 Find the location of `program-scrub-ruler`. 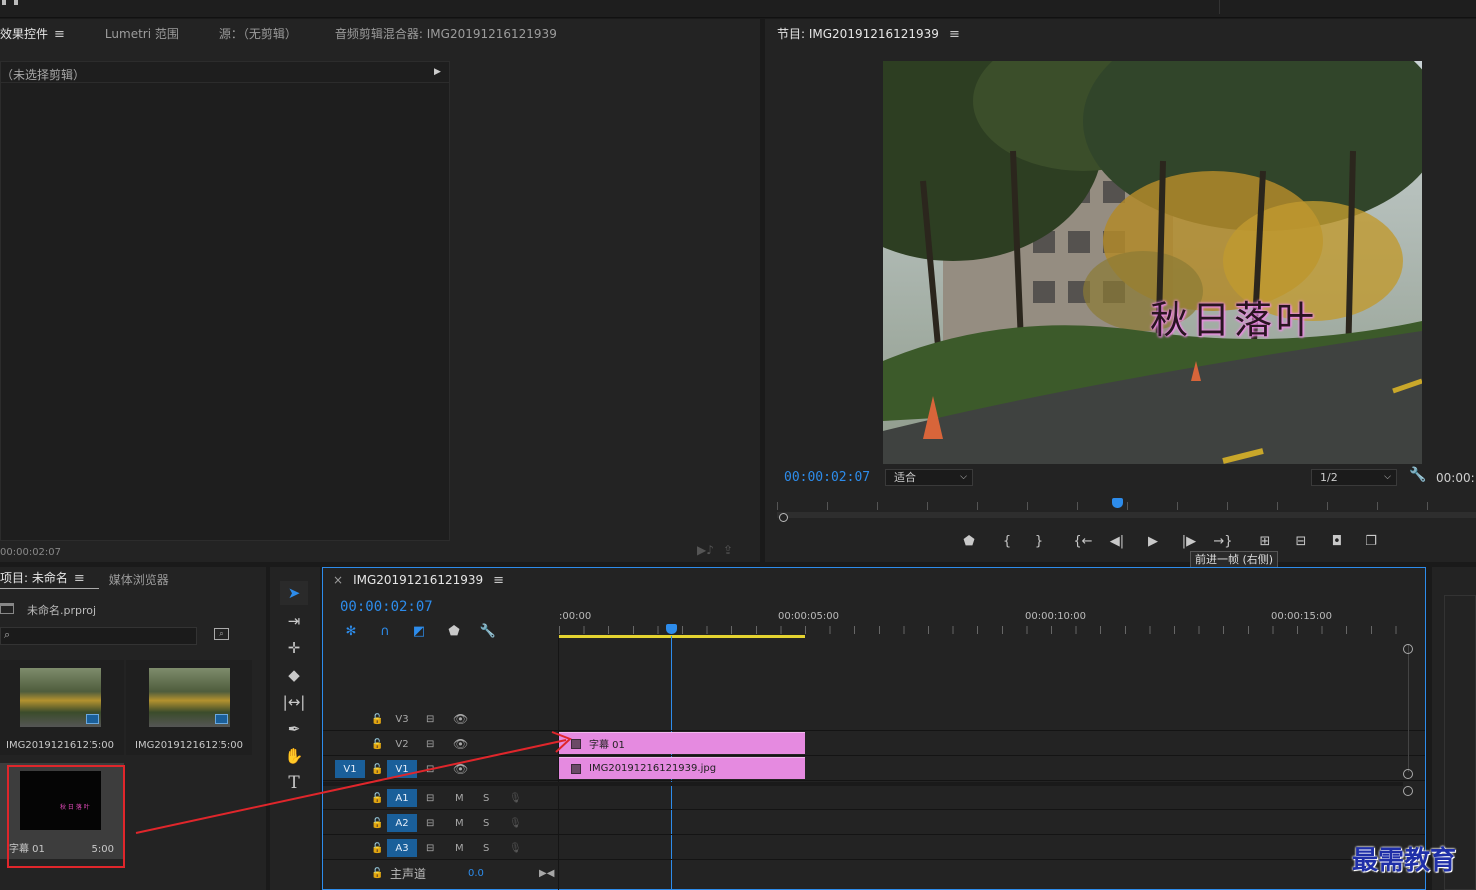

program-scrub-ruler is located at coordinates (1126, 509).